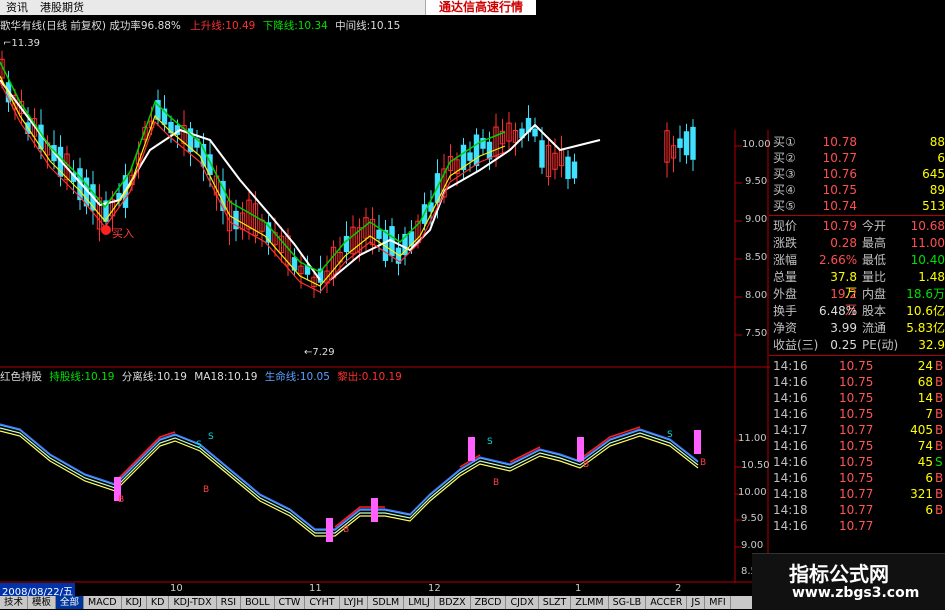 This screenshot has width=945, height=610. I want to click on indicator-red-segment, so click(525, 454).